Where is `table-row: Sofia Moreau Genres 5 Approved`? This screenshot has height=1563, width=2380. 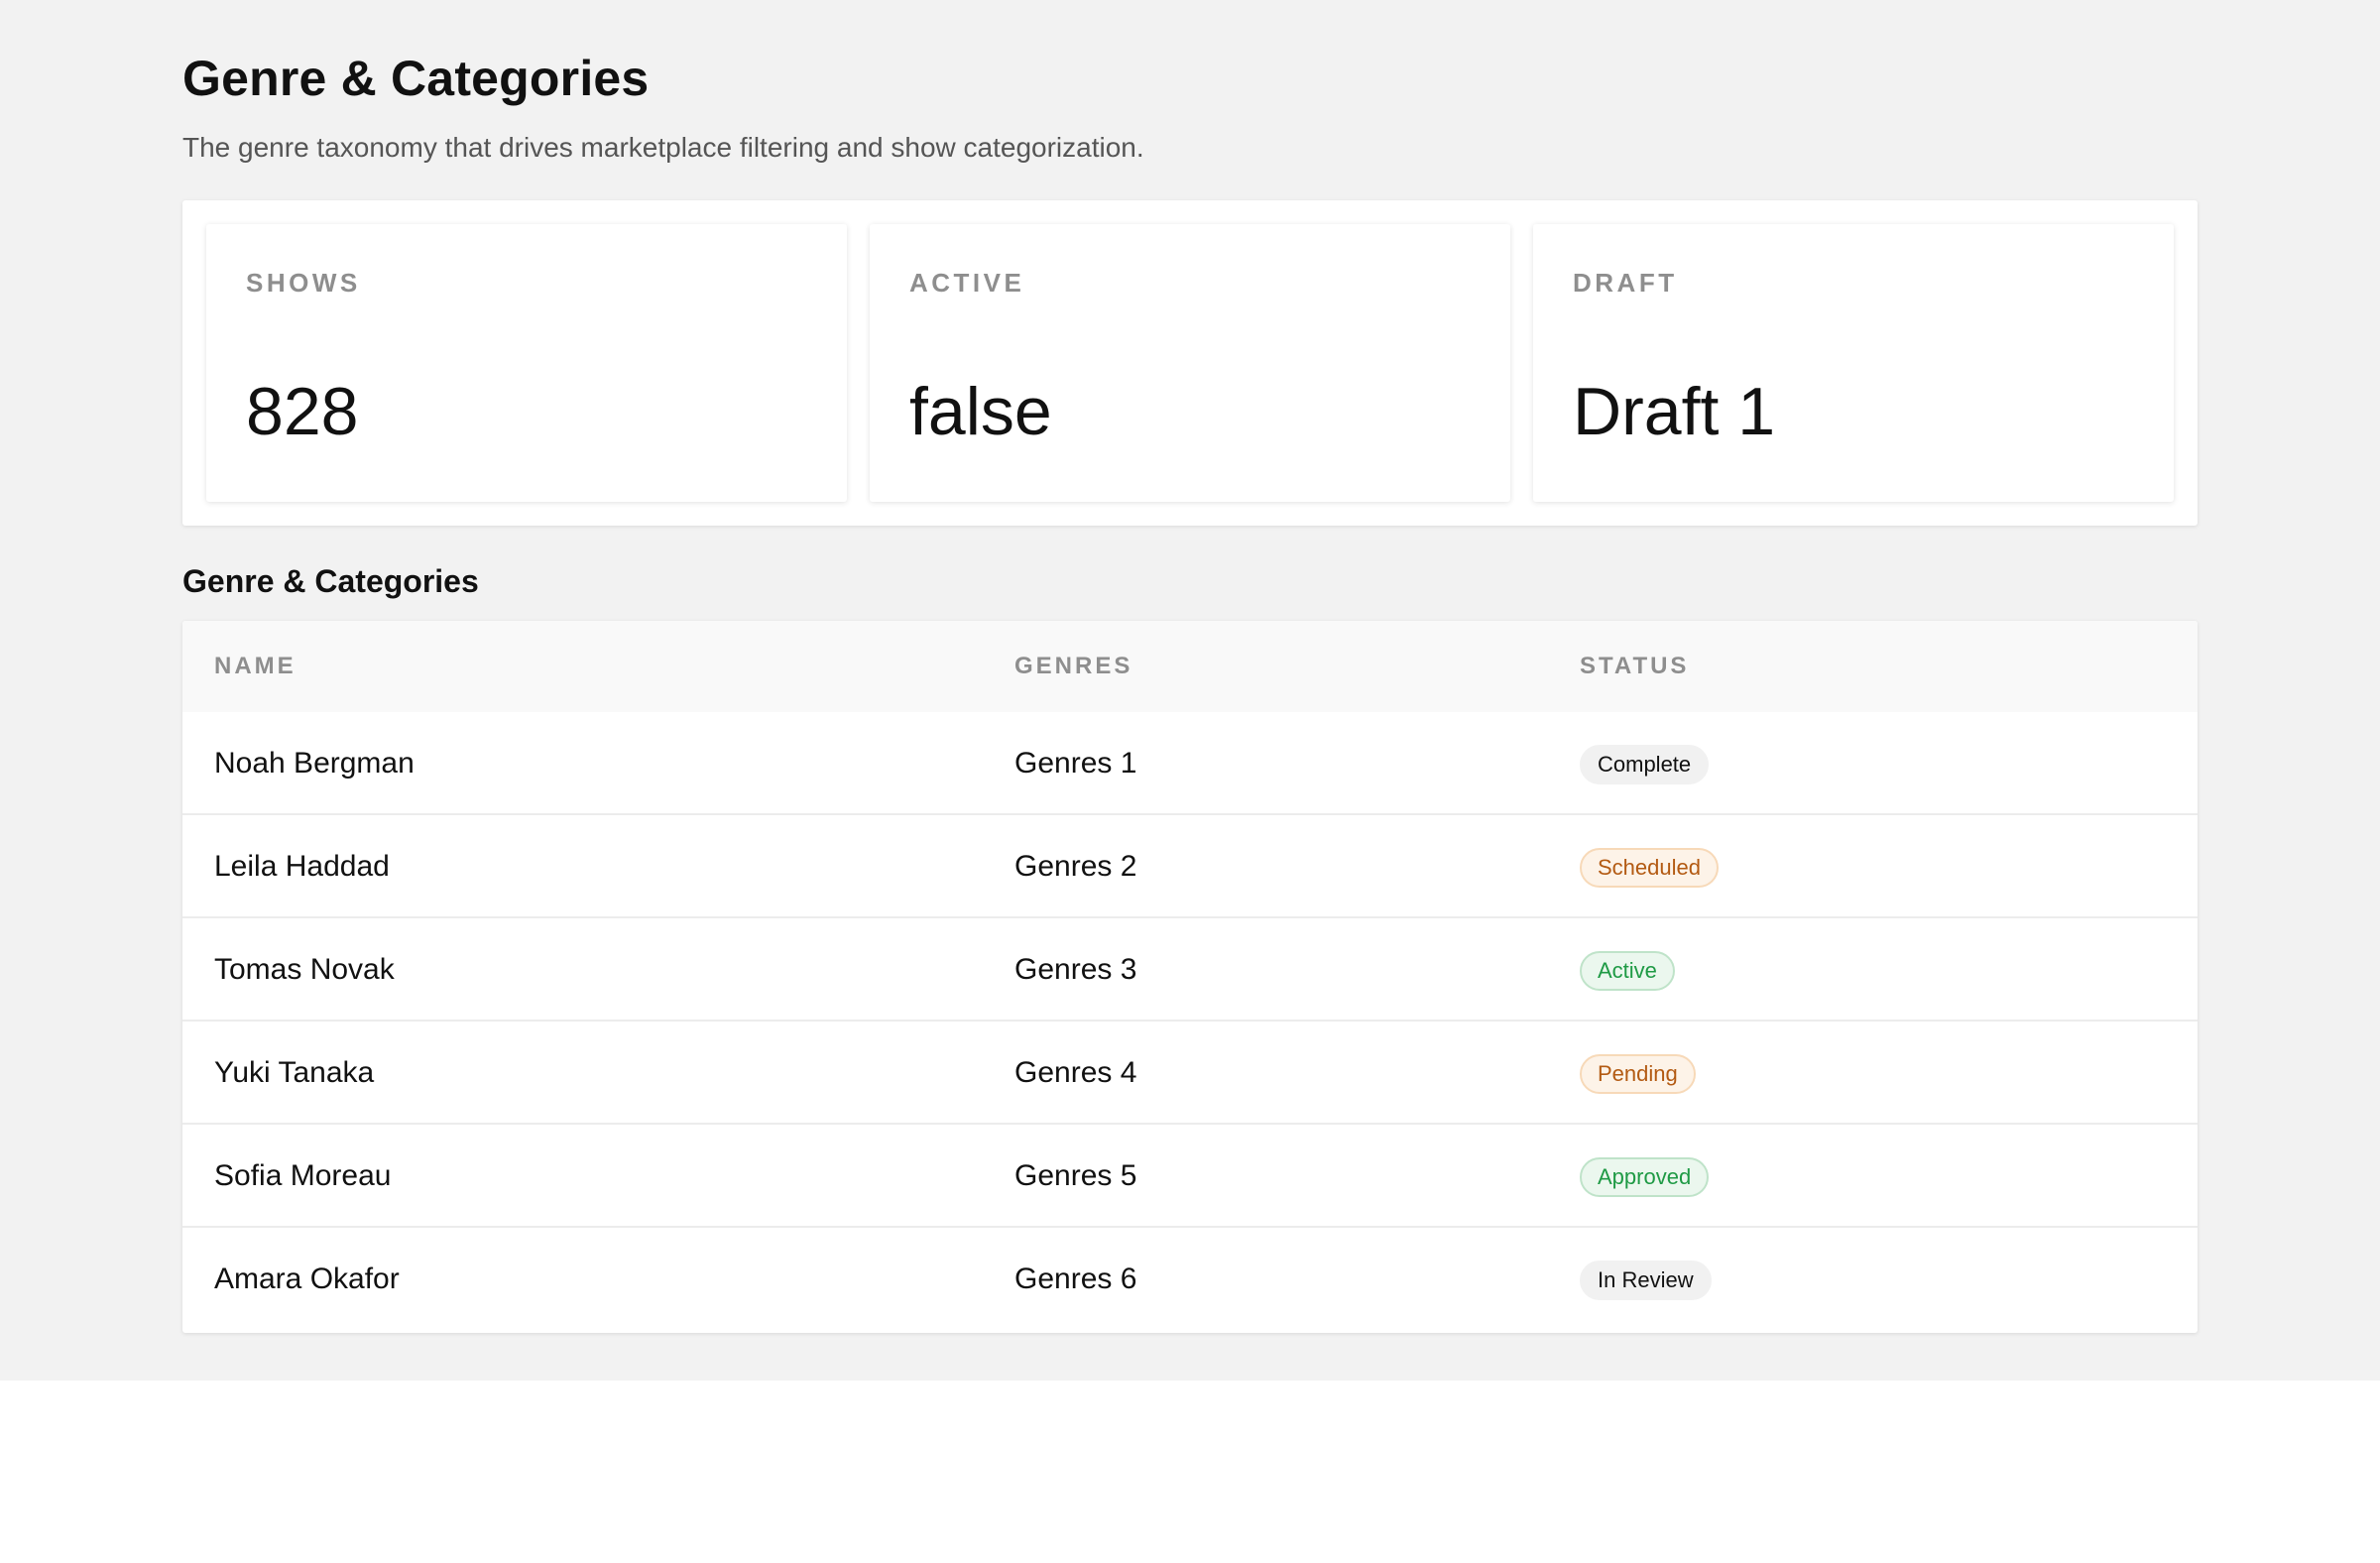 table-row: Sofia Moreau Genres 5 Approved is located at coordinates (1190, 1176).